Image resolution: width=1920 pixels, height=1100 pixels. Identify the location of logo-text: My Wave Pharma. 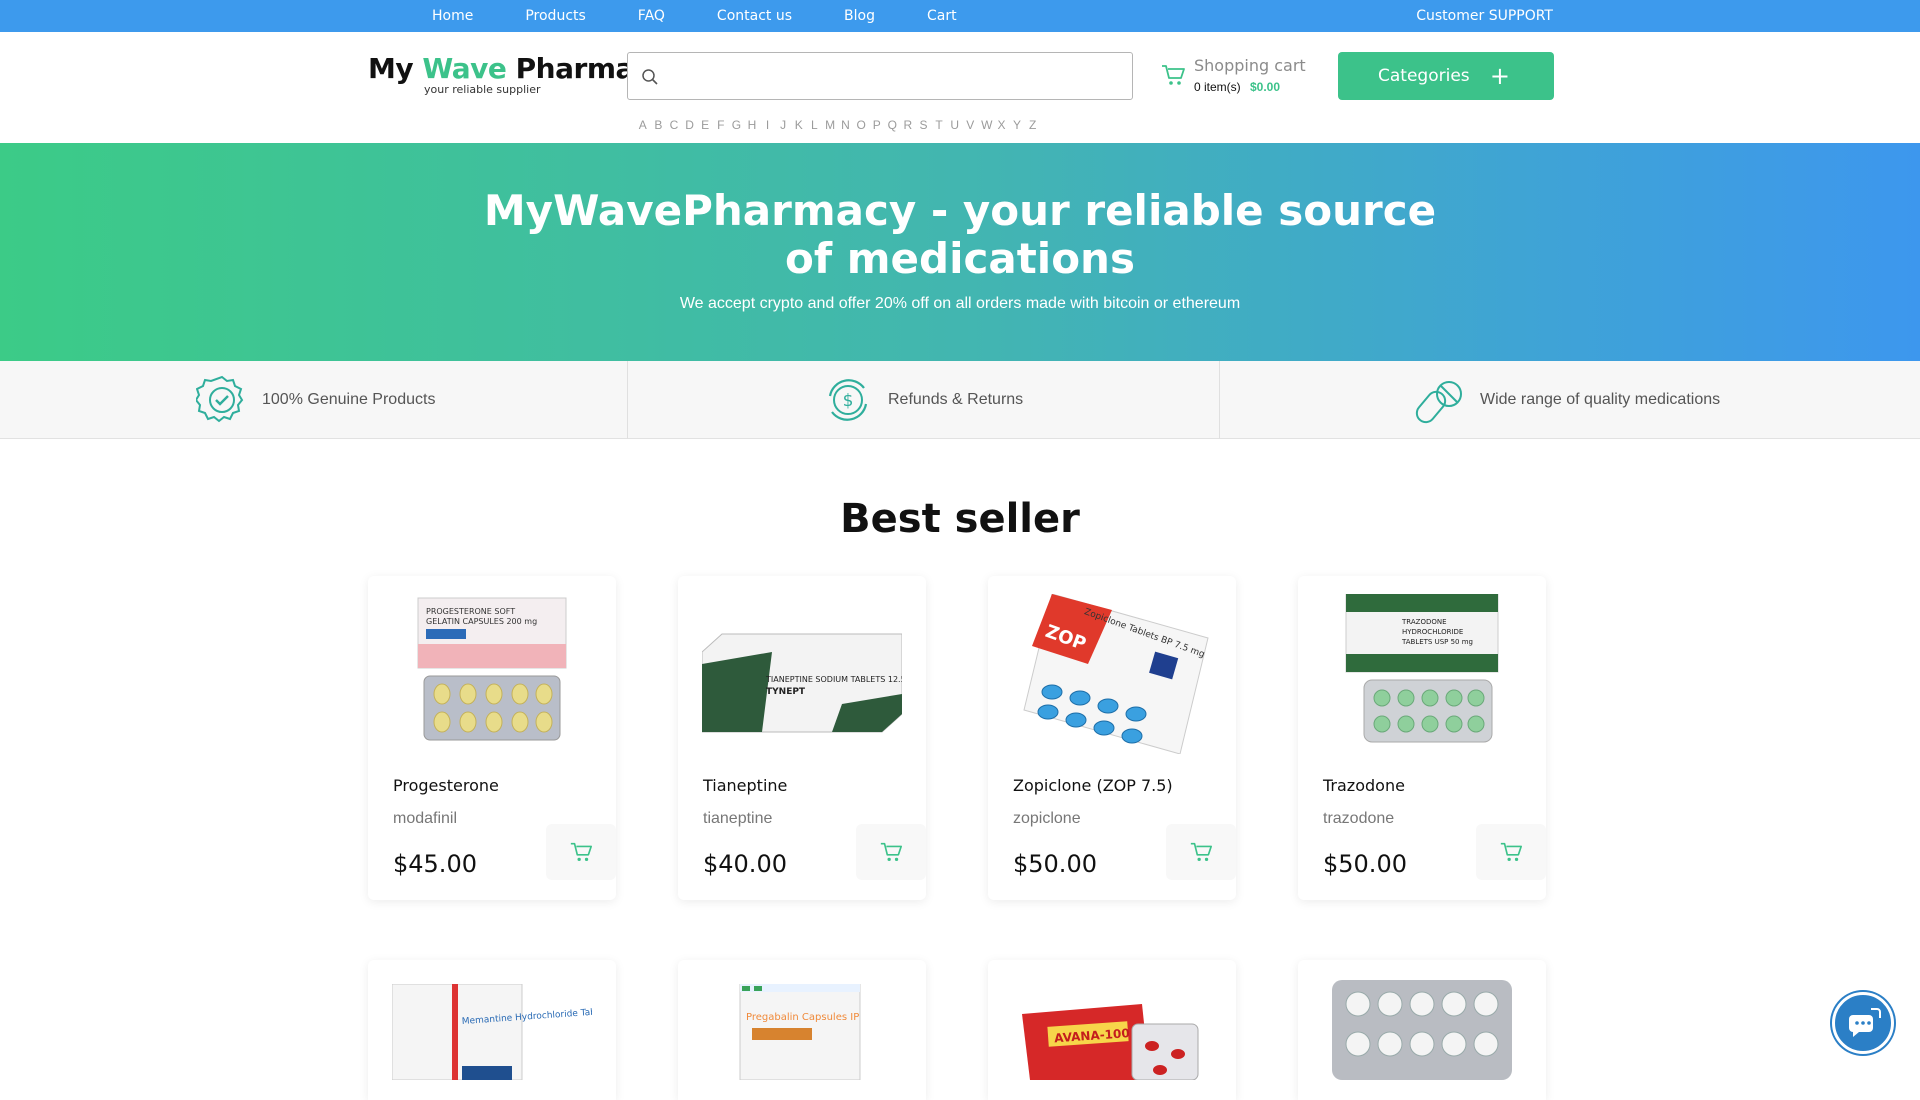
(501, 68).